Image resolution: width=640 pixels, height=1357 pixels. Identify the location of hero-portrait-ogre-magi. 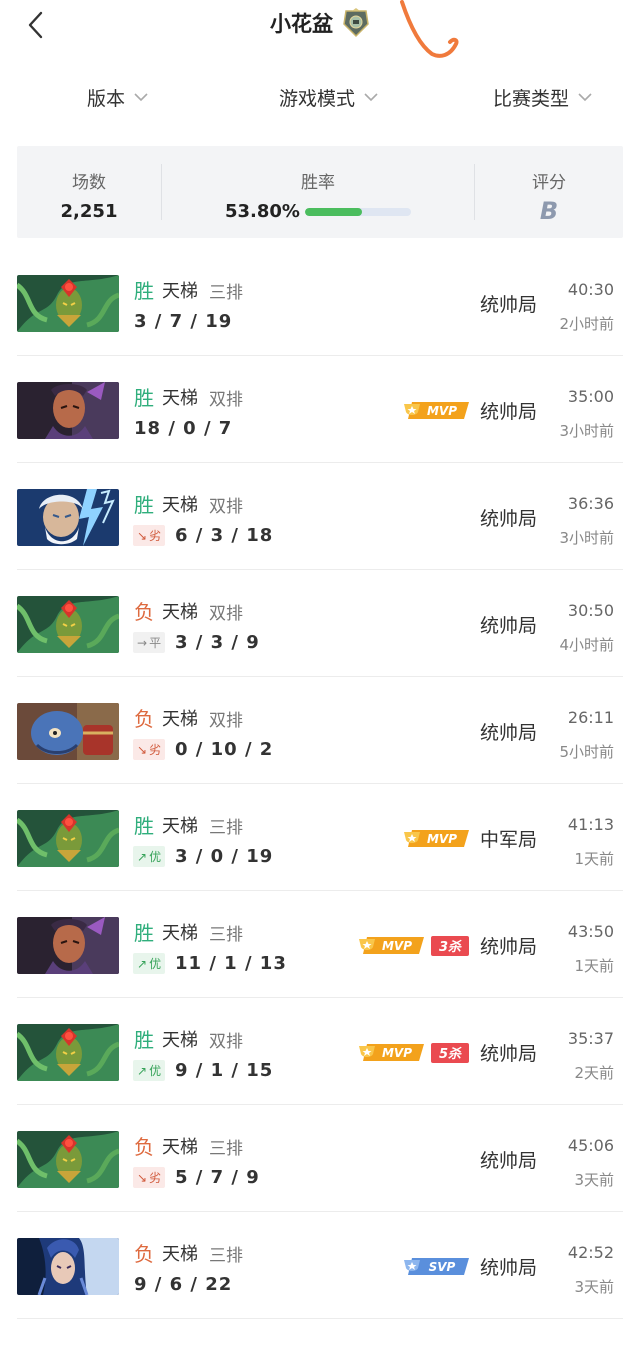
(68, 731).